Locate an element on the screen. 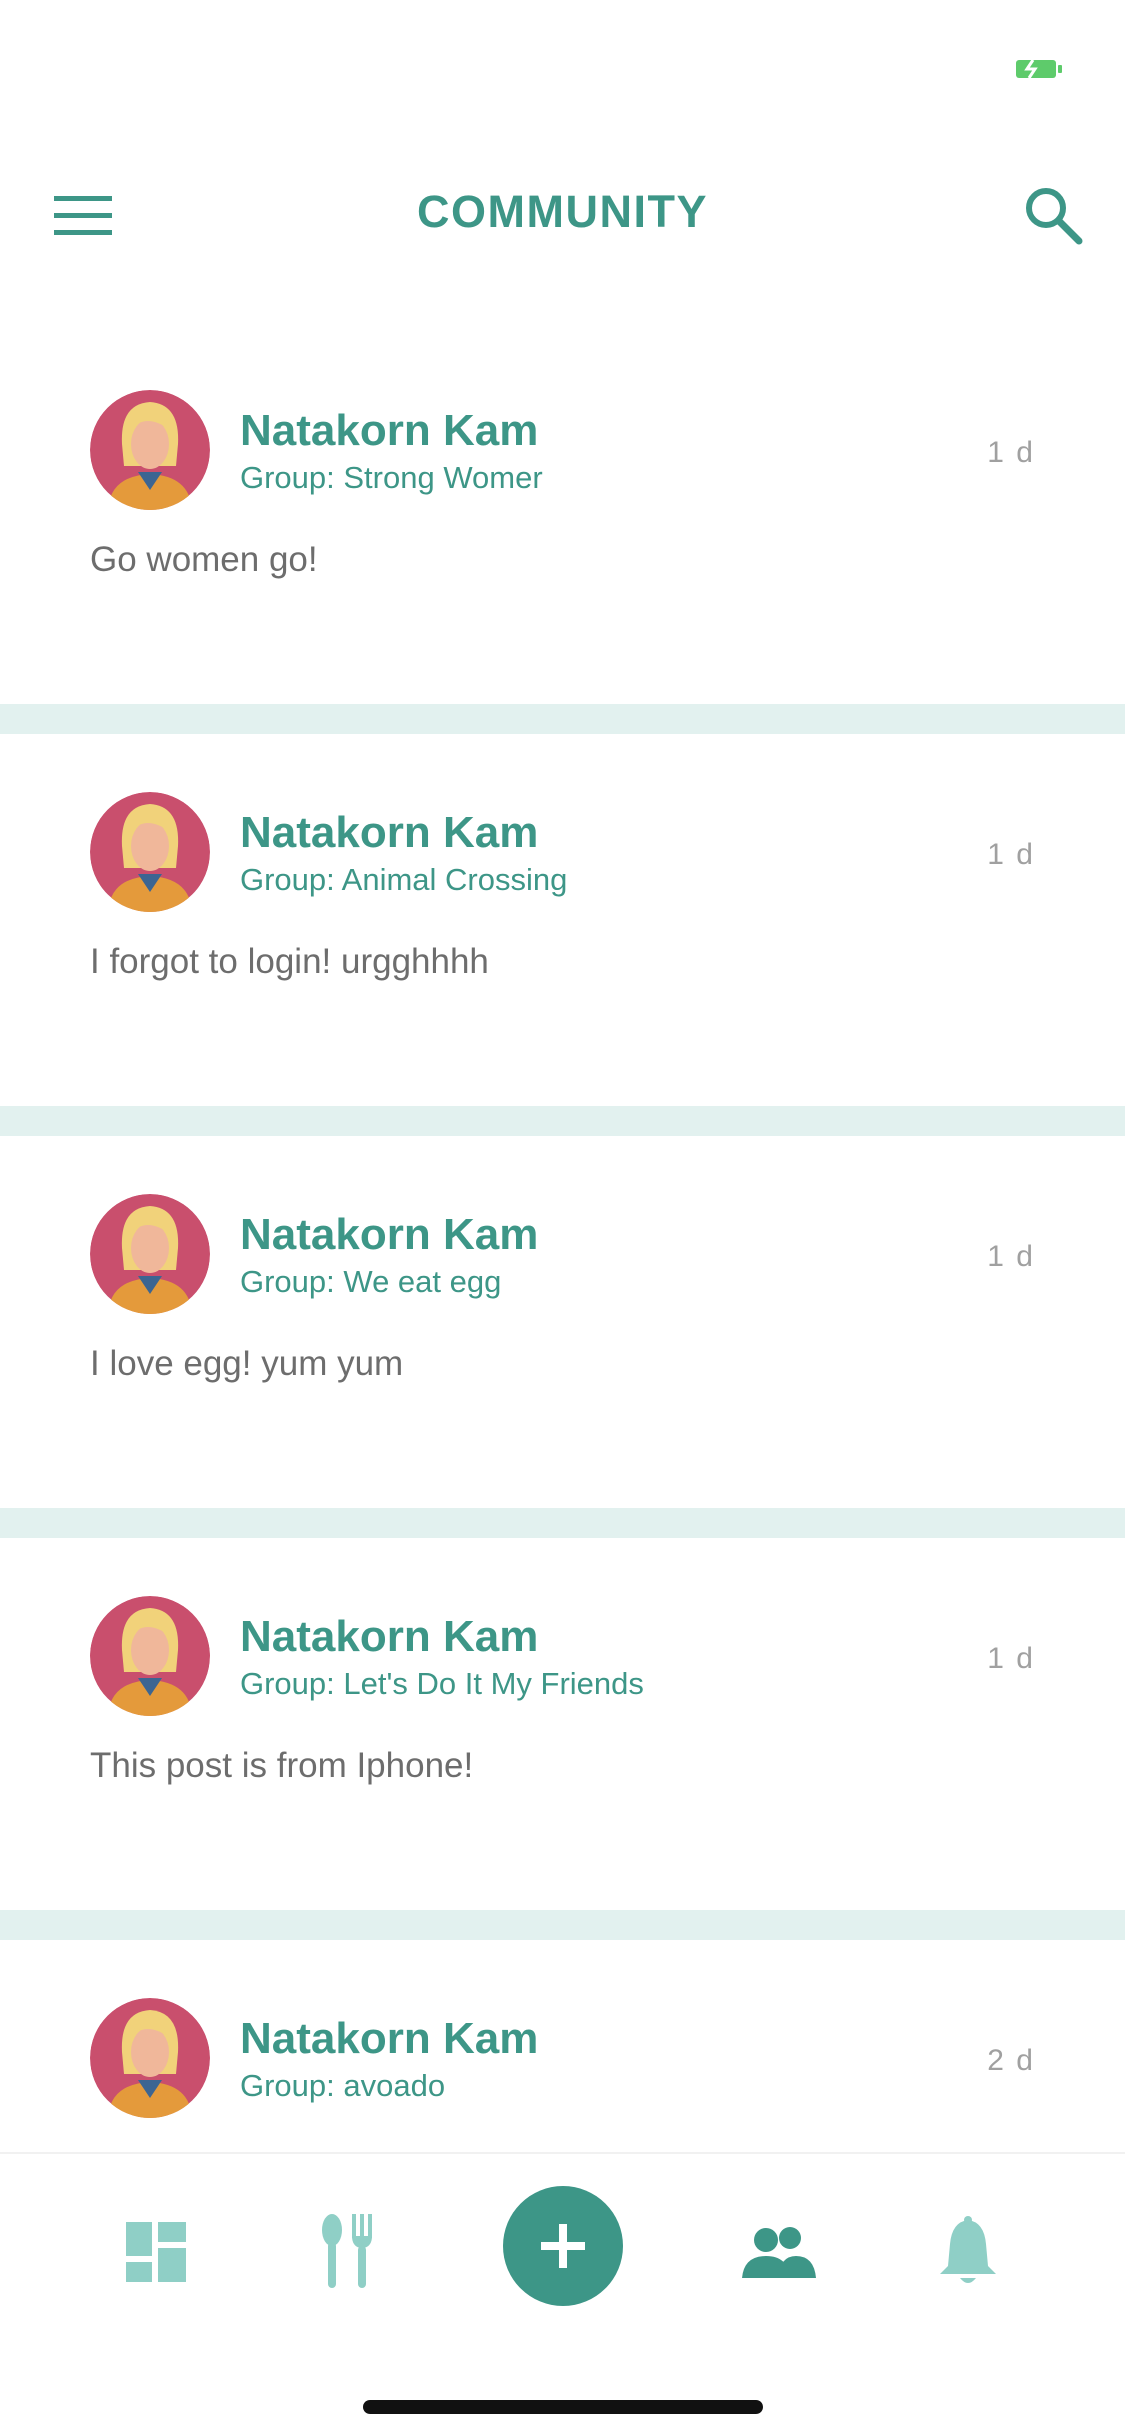 The height and width of the screenshot is (2436, 1125). app-header: COMMUNITY is located at coordinates (562, 215).